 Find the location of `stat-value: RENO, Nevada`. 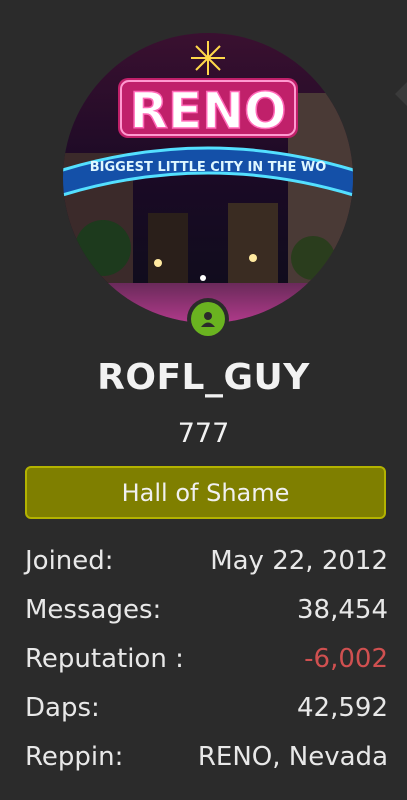

stat-value: RENO, Nevada is located at coordinates (292, 756).